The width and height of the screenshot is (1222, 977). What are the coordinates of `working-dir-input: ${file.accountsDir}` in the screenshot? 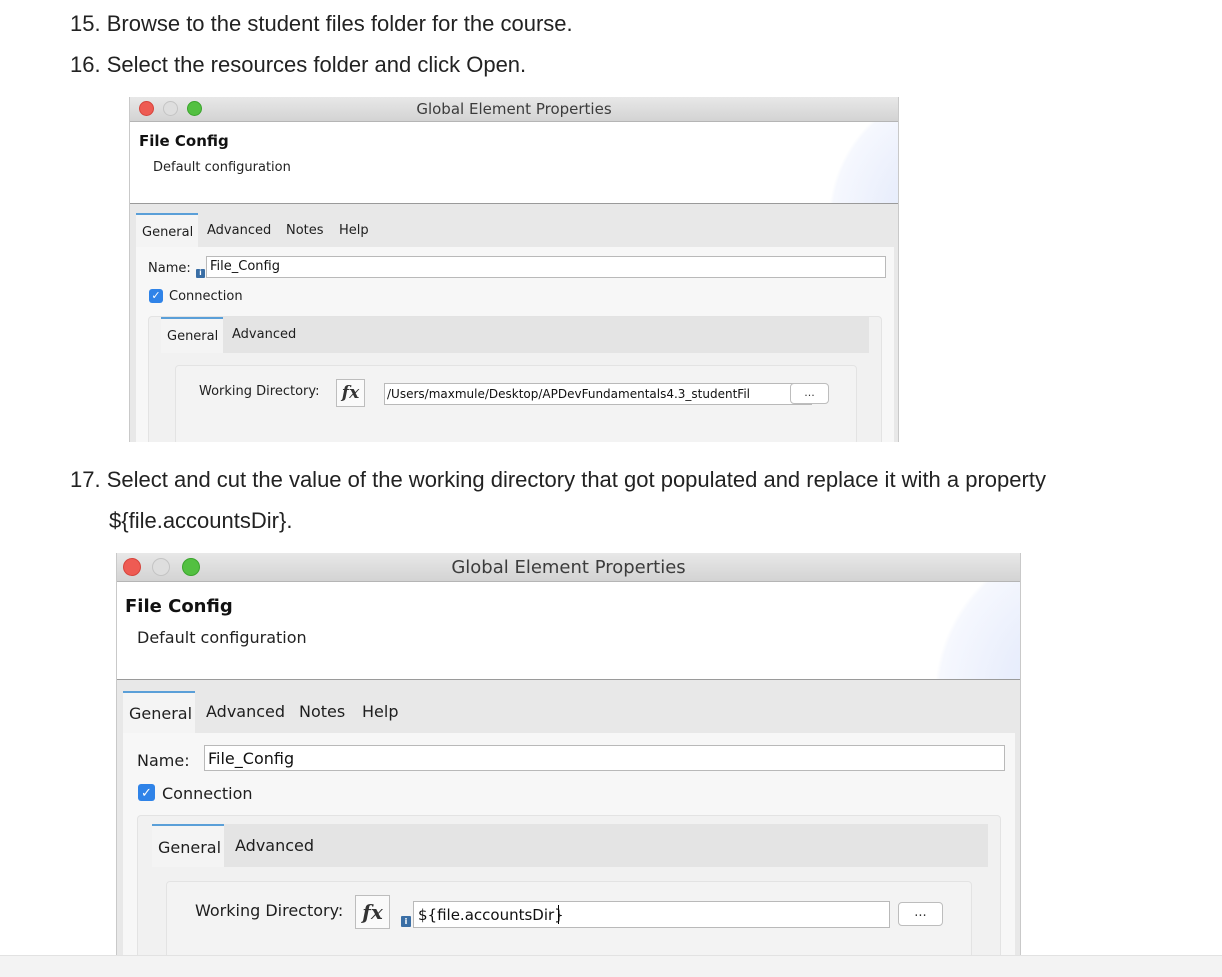 It's located at (651, 914).